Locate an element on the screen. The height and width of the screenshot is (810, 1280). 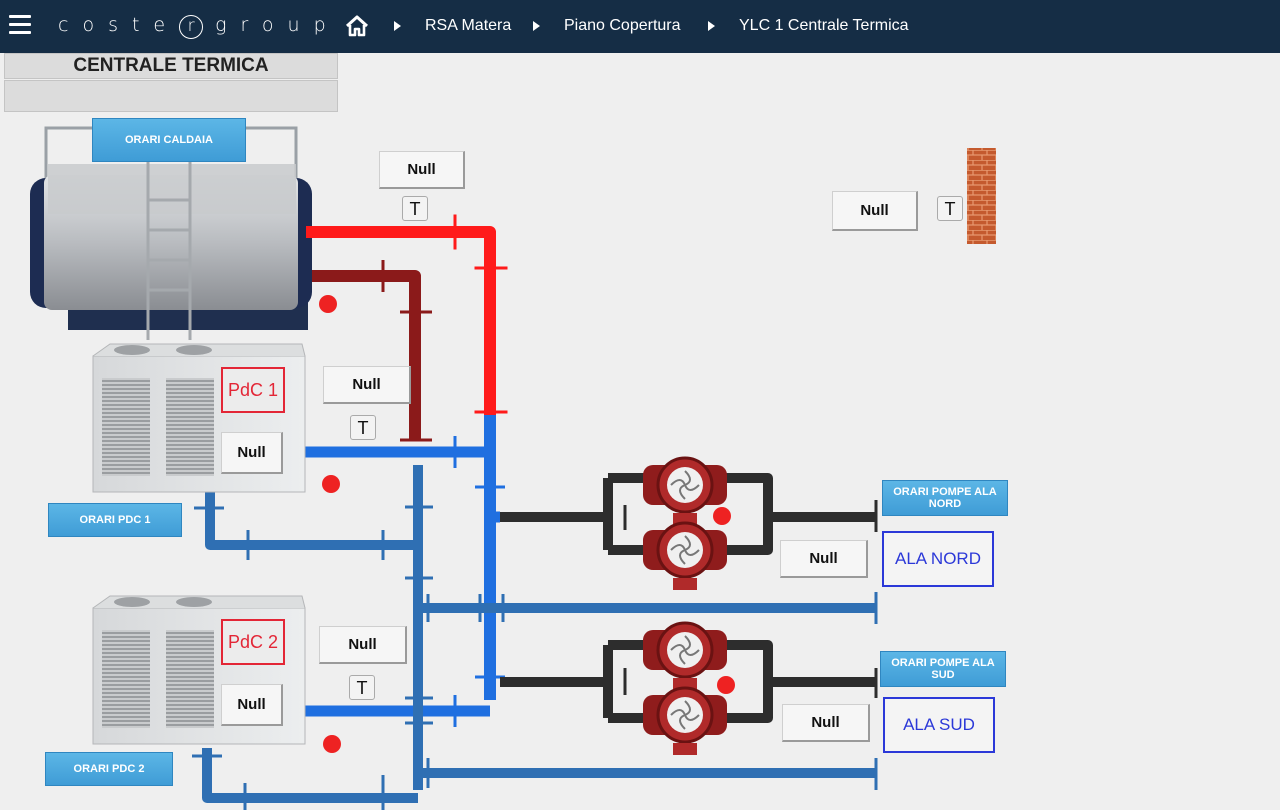
return-pipe is located at coordinates (372, 351).